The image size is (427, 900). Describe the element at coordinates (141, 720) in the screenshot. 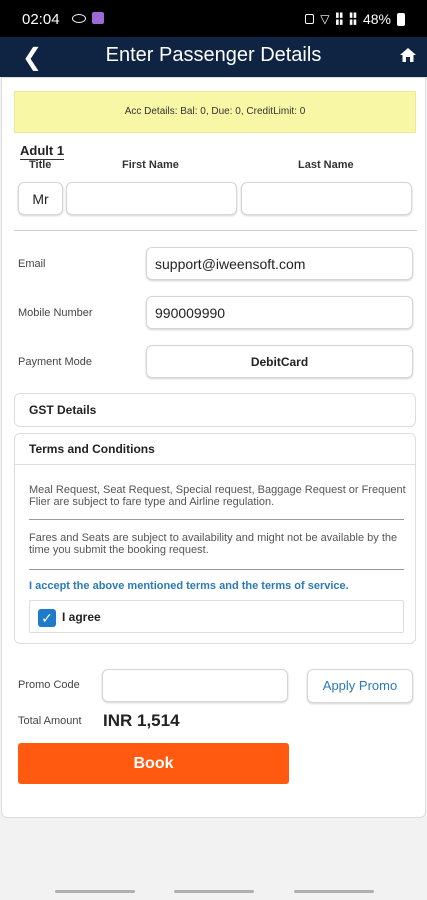

I see `total-amount-value: INR 1,514` at that location.